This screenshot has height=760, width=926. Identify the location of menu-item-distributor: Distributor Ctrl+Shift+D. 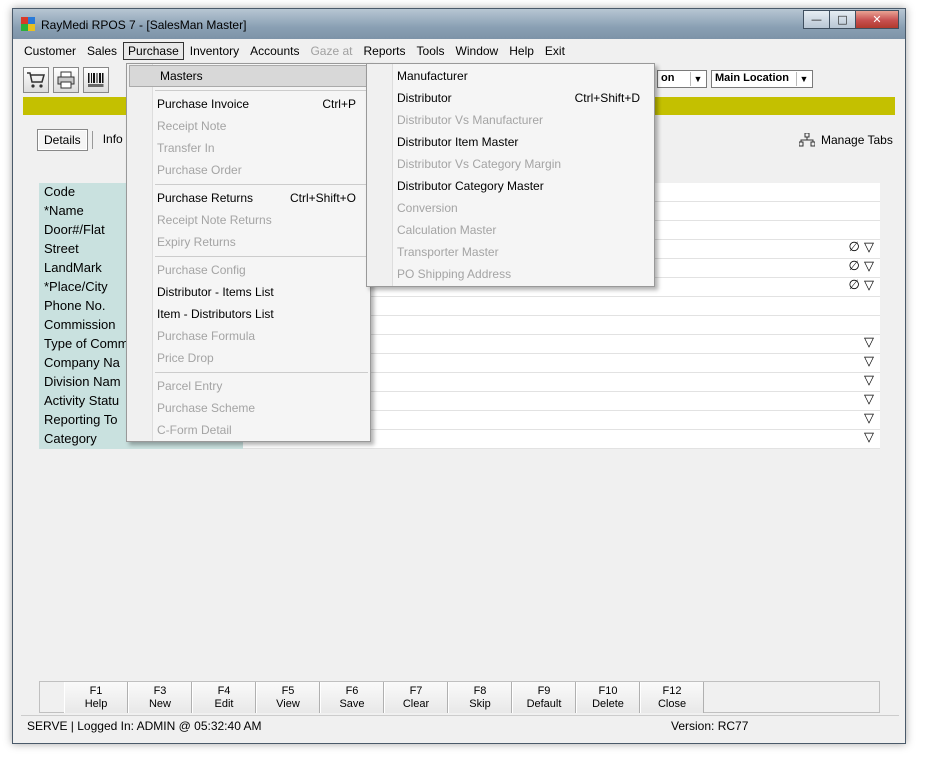
(510, 98).